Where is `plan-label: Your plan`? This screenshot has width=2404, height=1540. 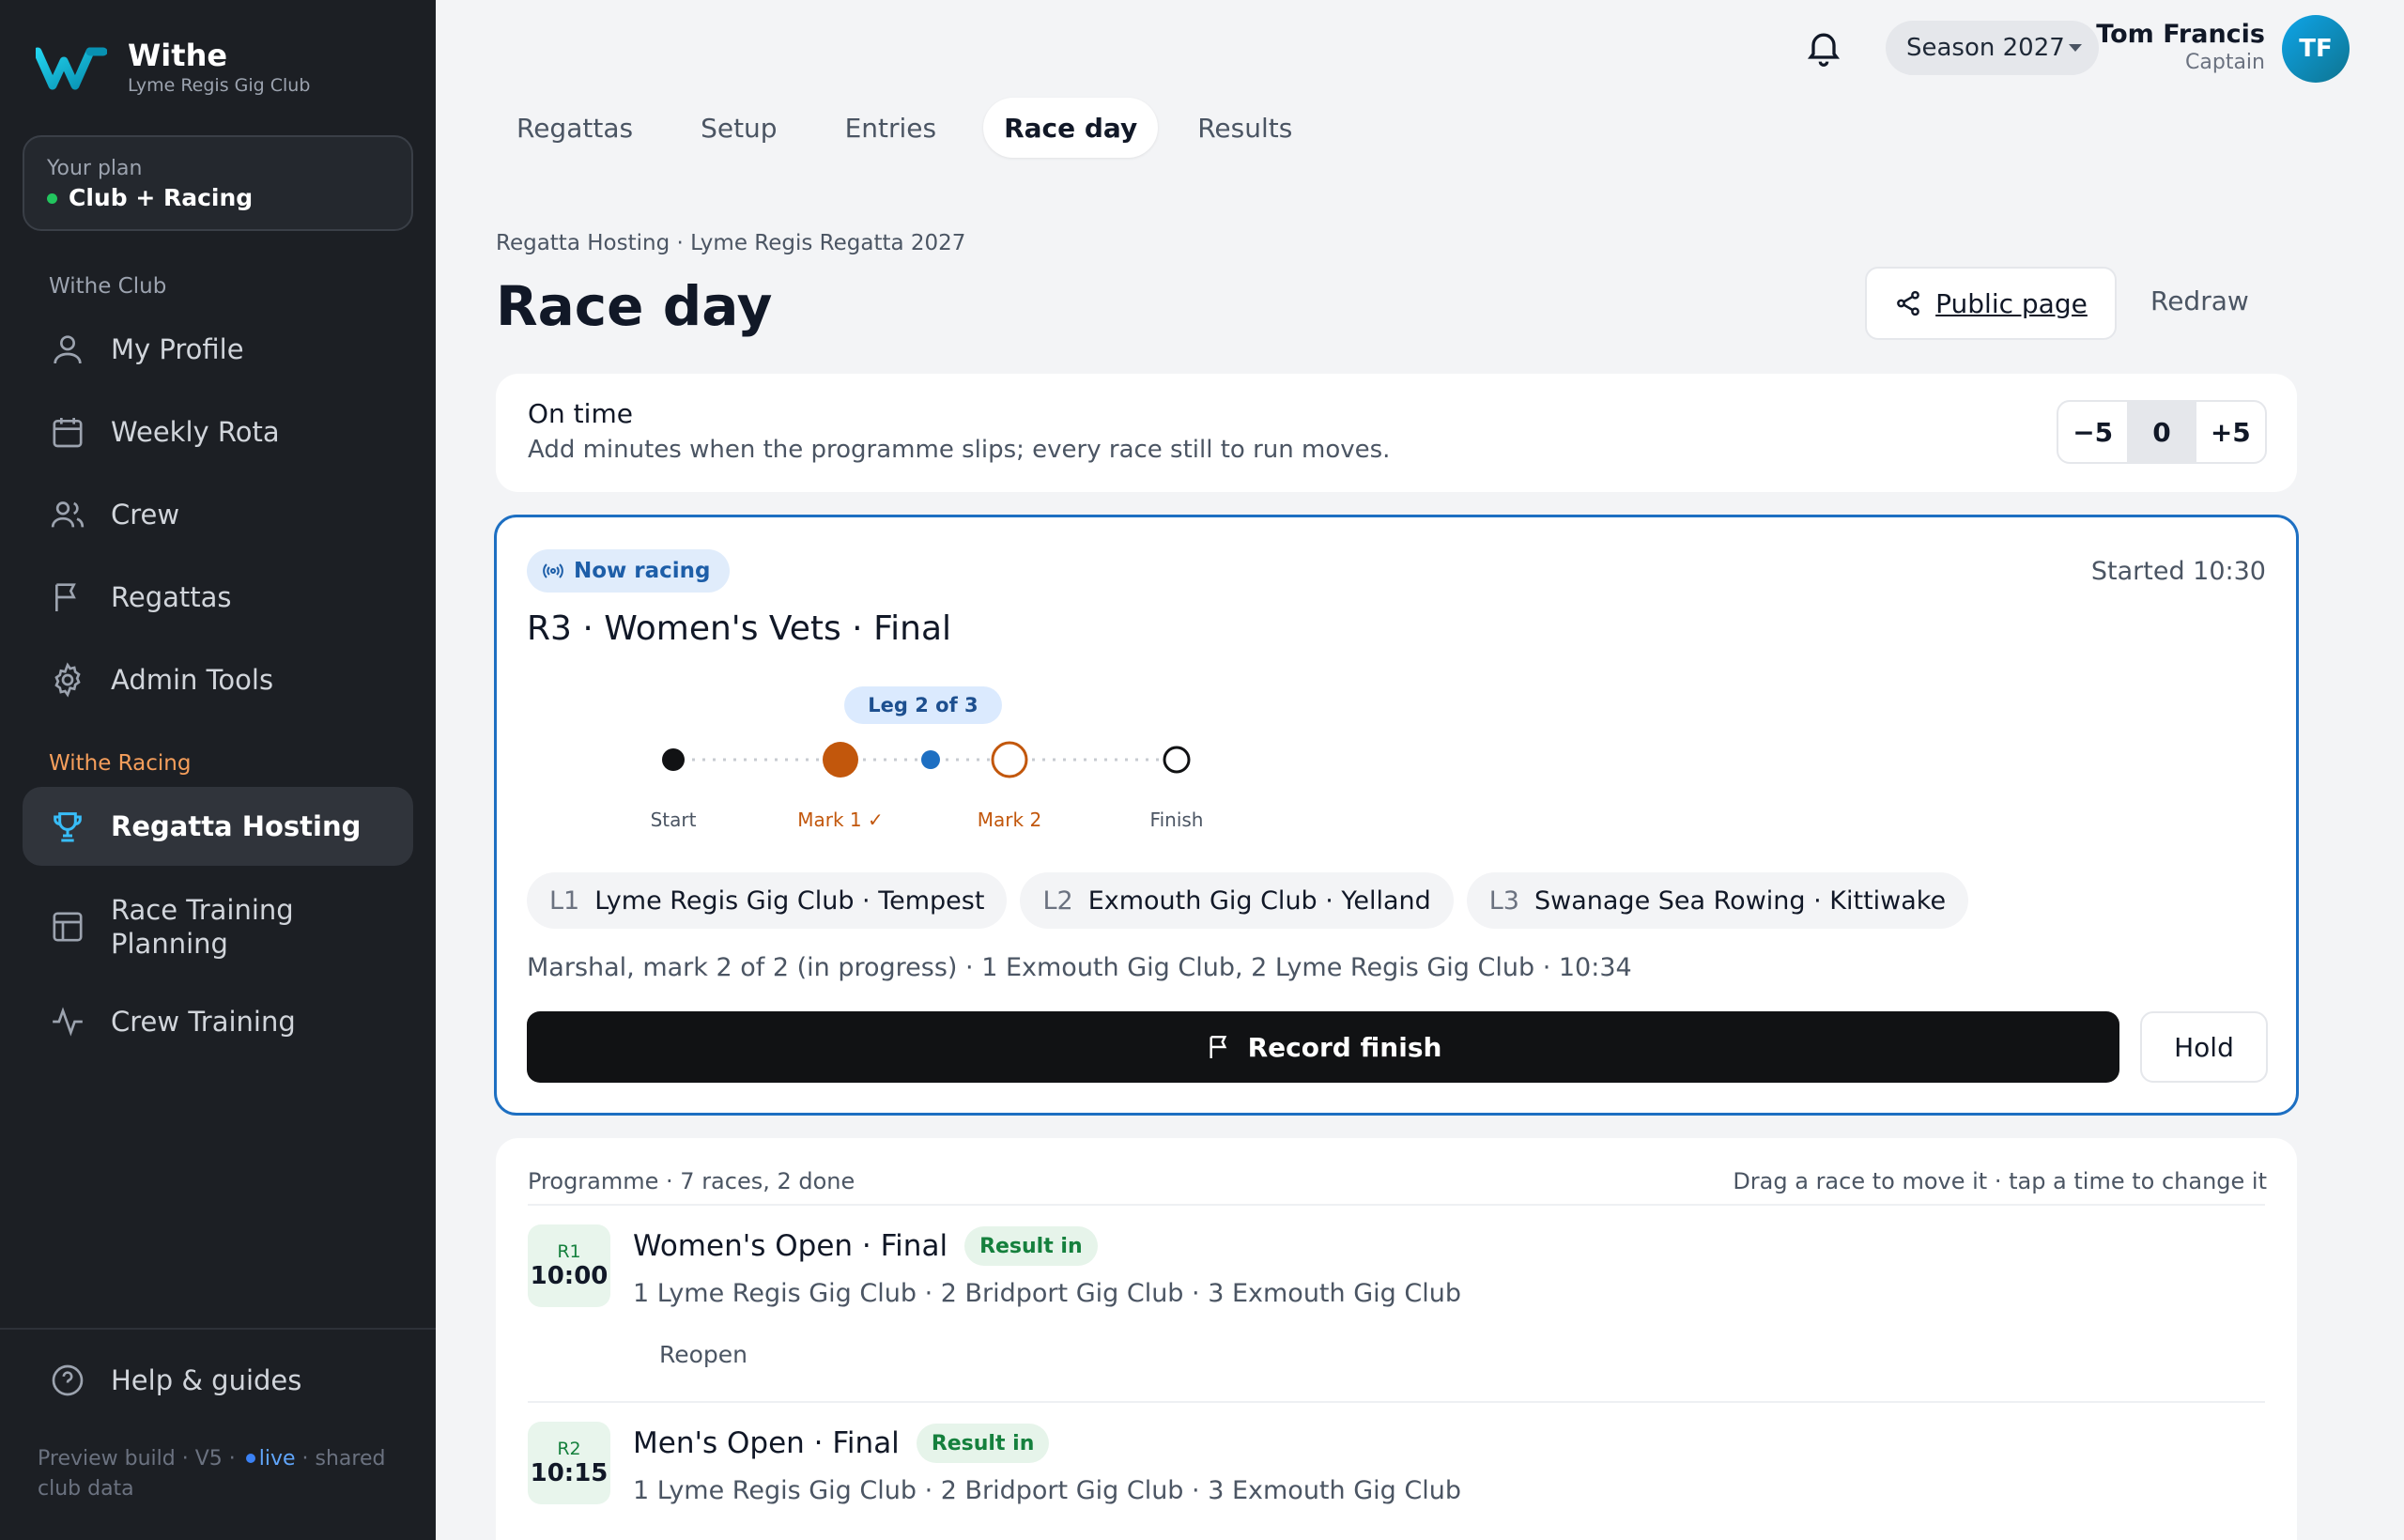
plan-label: Your plan is located at coordinates (95, 168).